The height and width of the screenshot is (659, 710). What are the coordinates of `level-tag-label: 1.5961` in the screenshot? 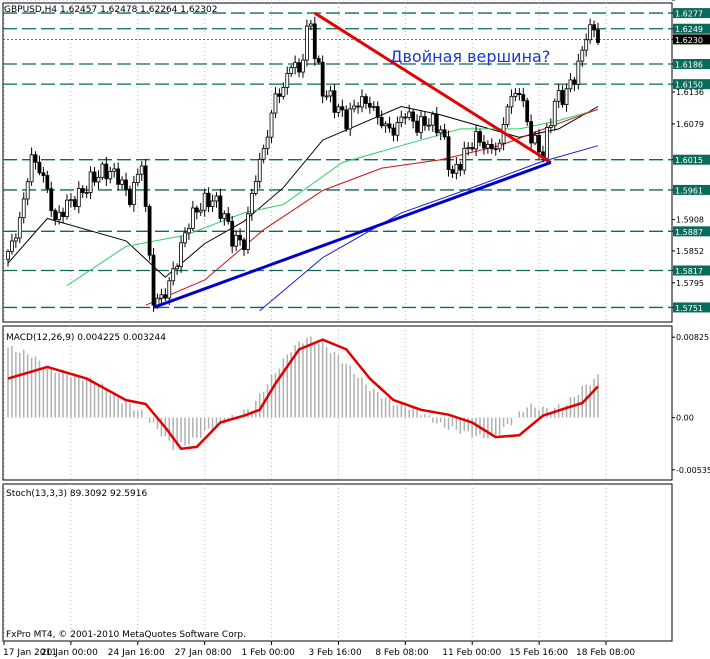 It's located at (689, 190).